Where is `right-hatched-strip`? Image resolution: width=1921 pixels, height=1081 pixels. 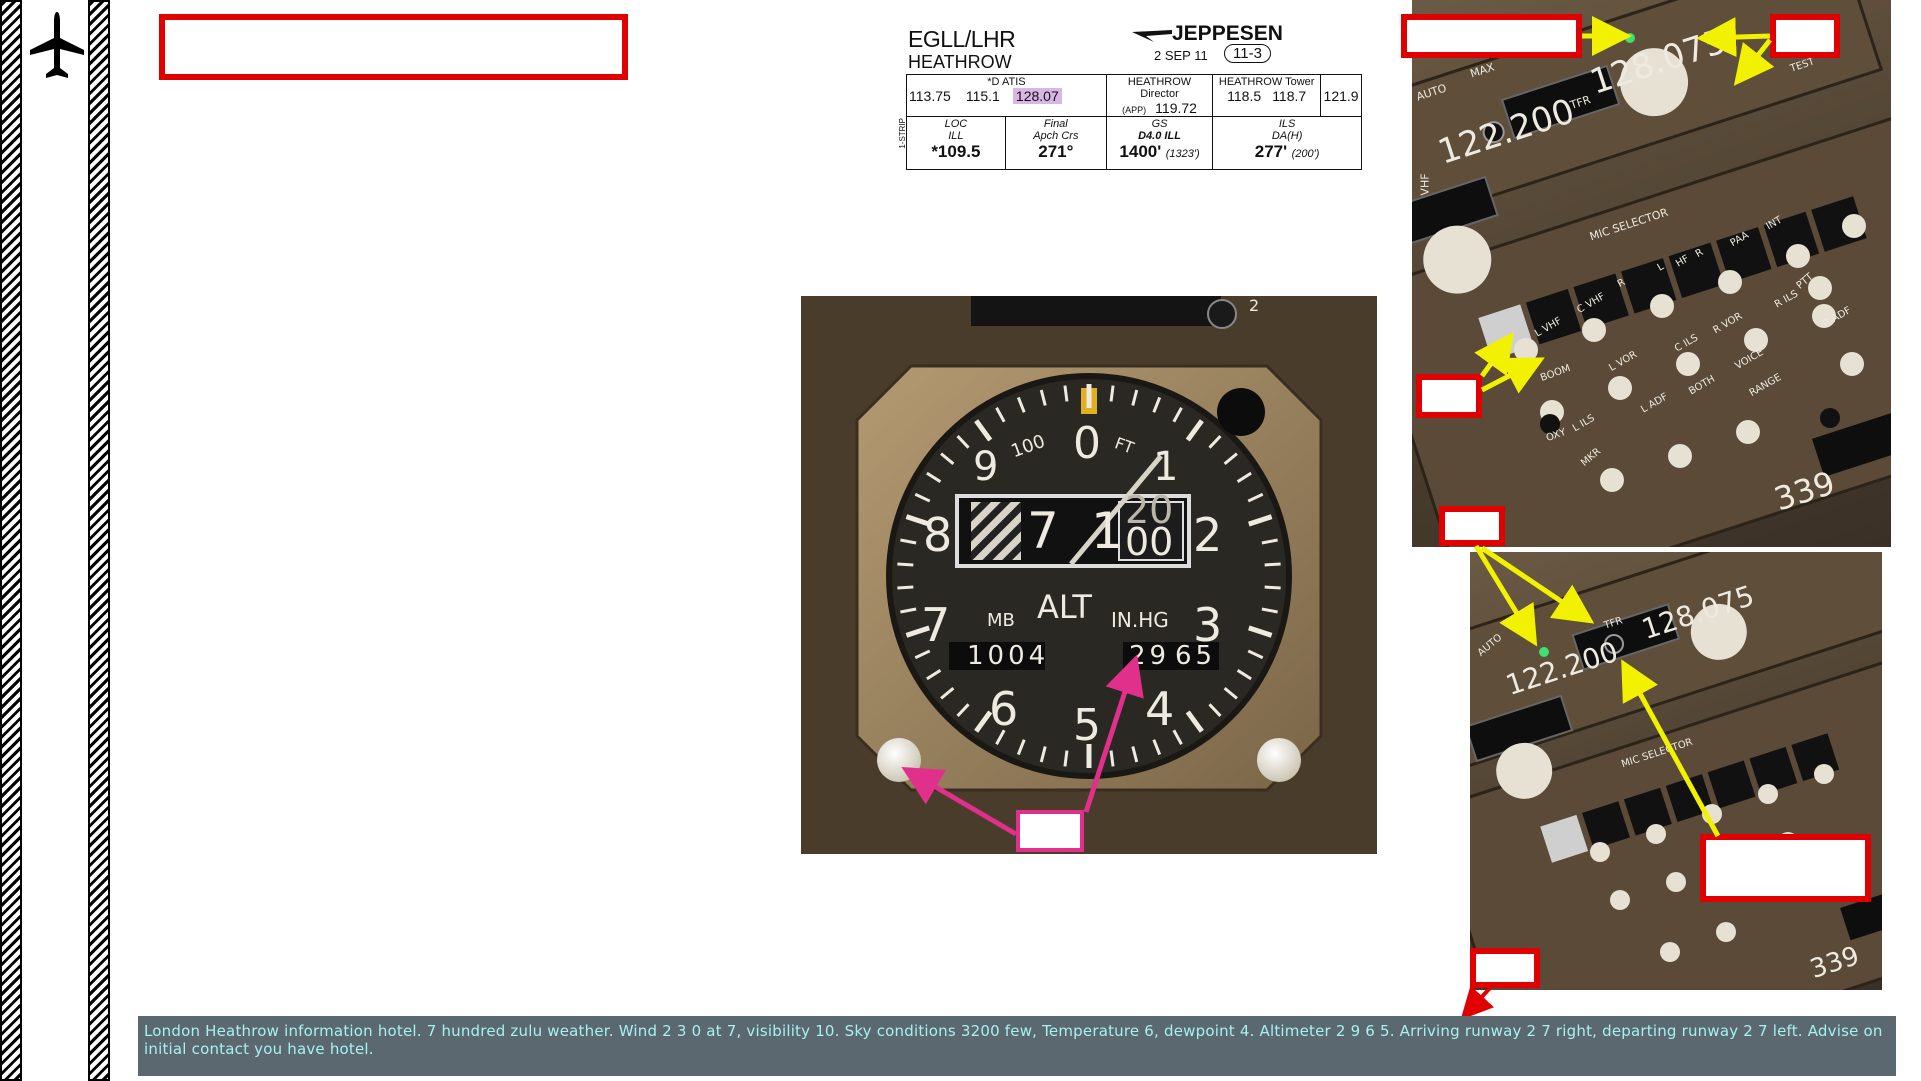 right-hatched-strip is located at coordinates (99, 540).